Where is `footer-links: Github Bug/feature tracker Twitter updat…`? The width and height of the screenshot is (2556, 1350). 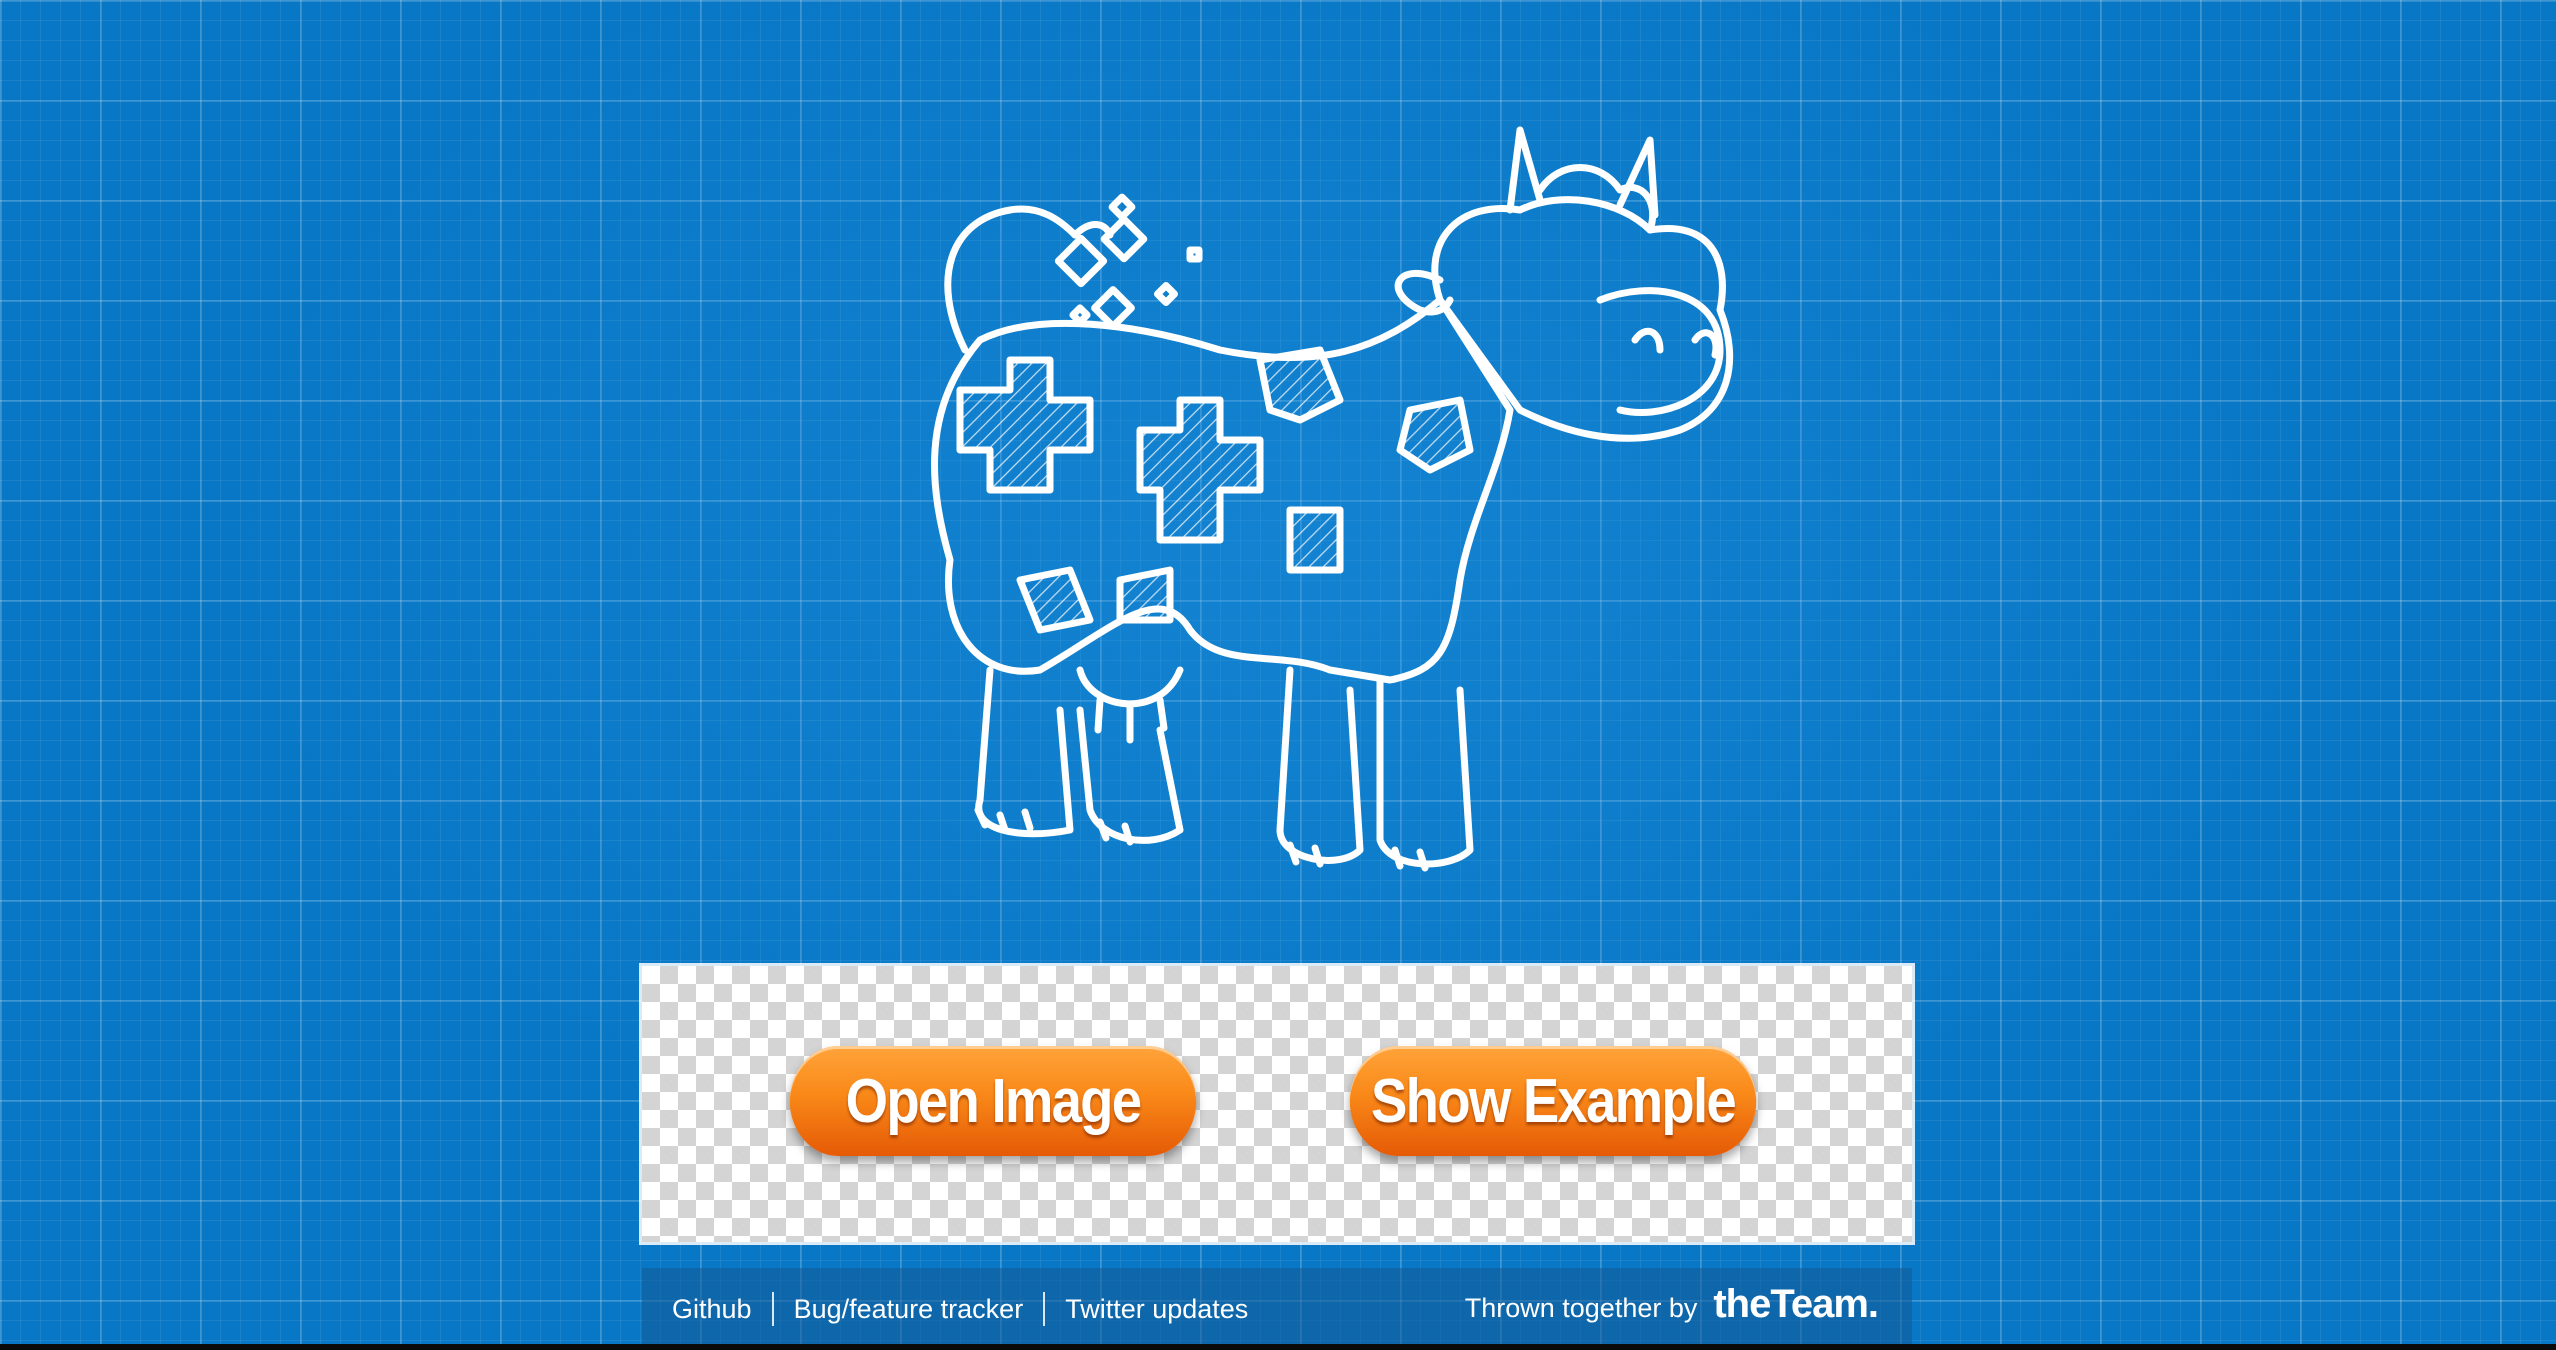 footer-links: Github Bug/feature tracker Twitter updat… is located at coordinates (960, 1309).